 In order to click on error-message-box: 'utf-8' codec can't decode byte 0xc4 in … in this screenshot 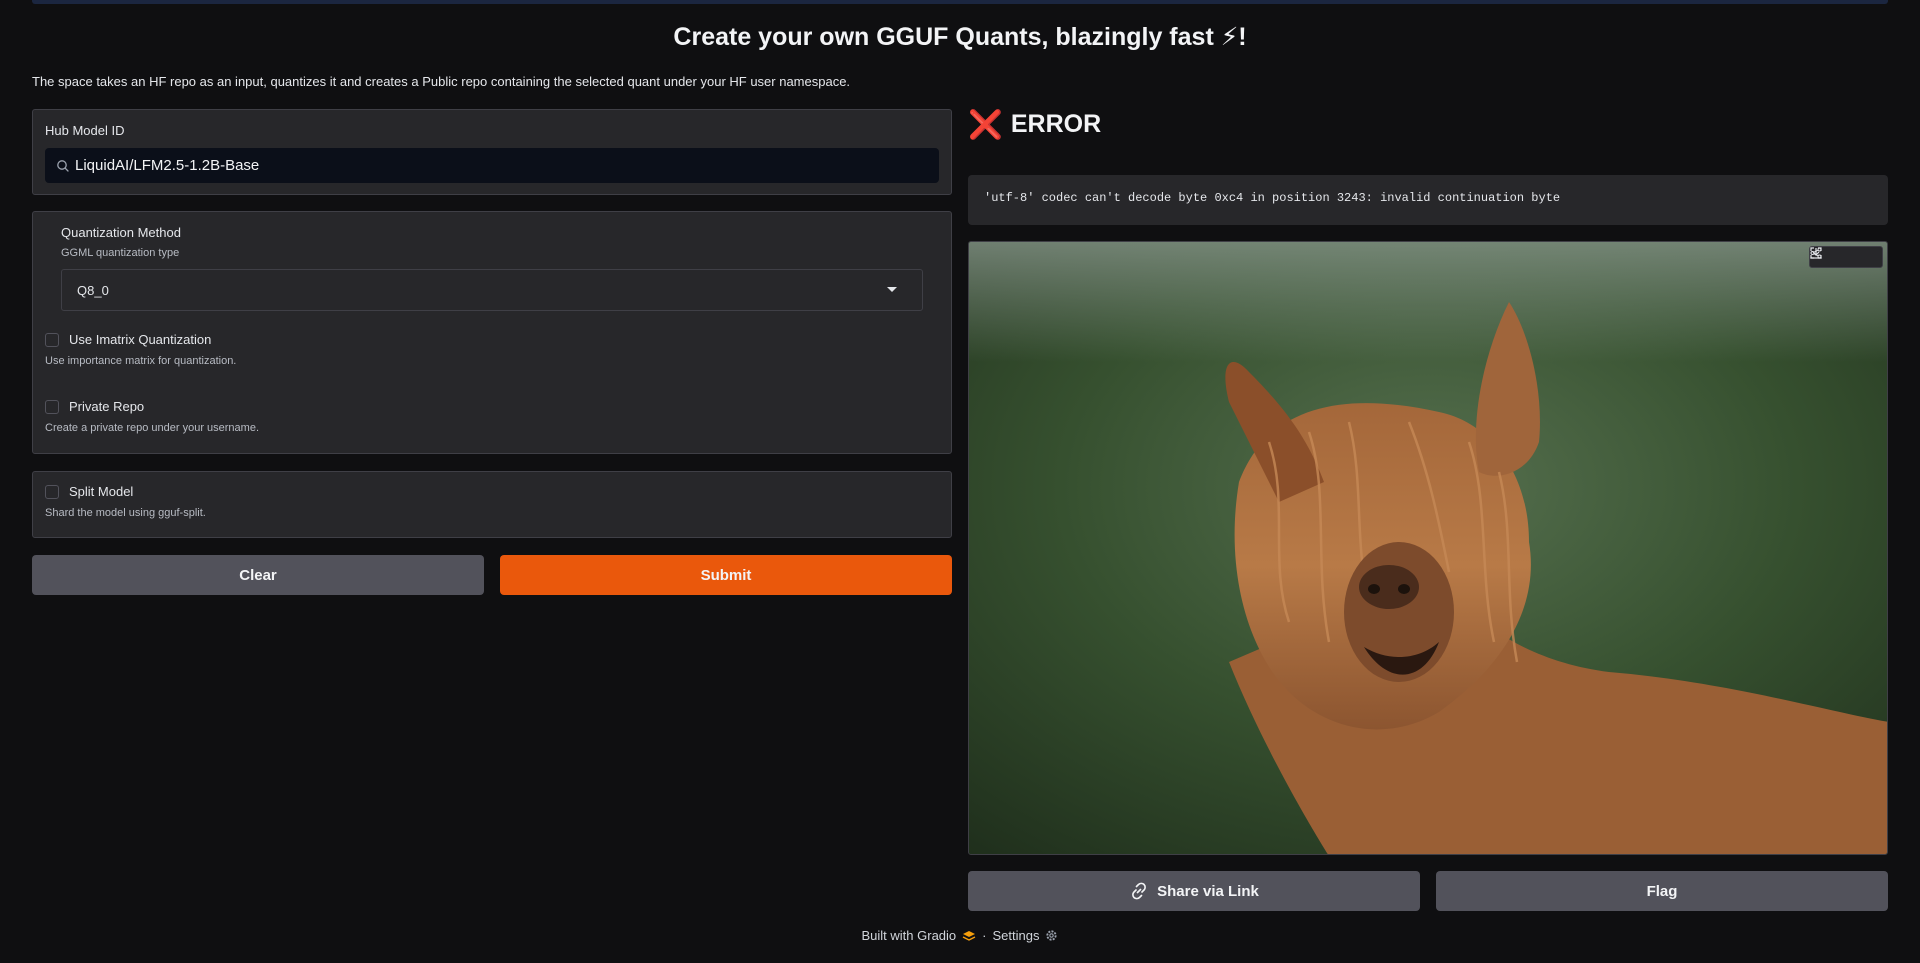, I will do `click(1428, 200)`.